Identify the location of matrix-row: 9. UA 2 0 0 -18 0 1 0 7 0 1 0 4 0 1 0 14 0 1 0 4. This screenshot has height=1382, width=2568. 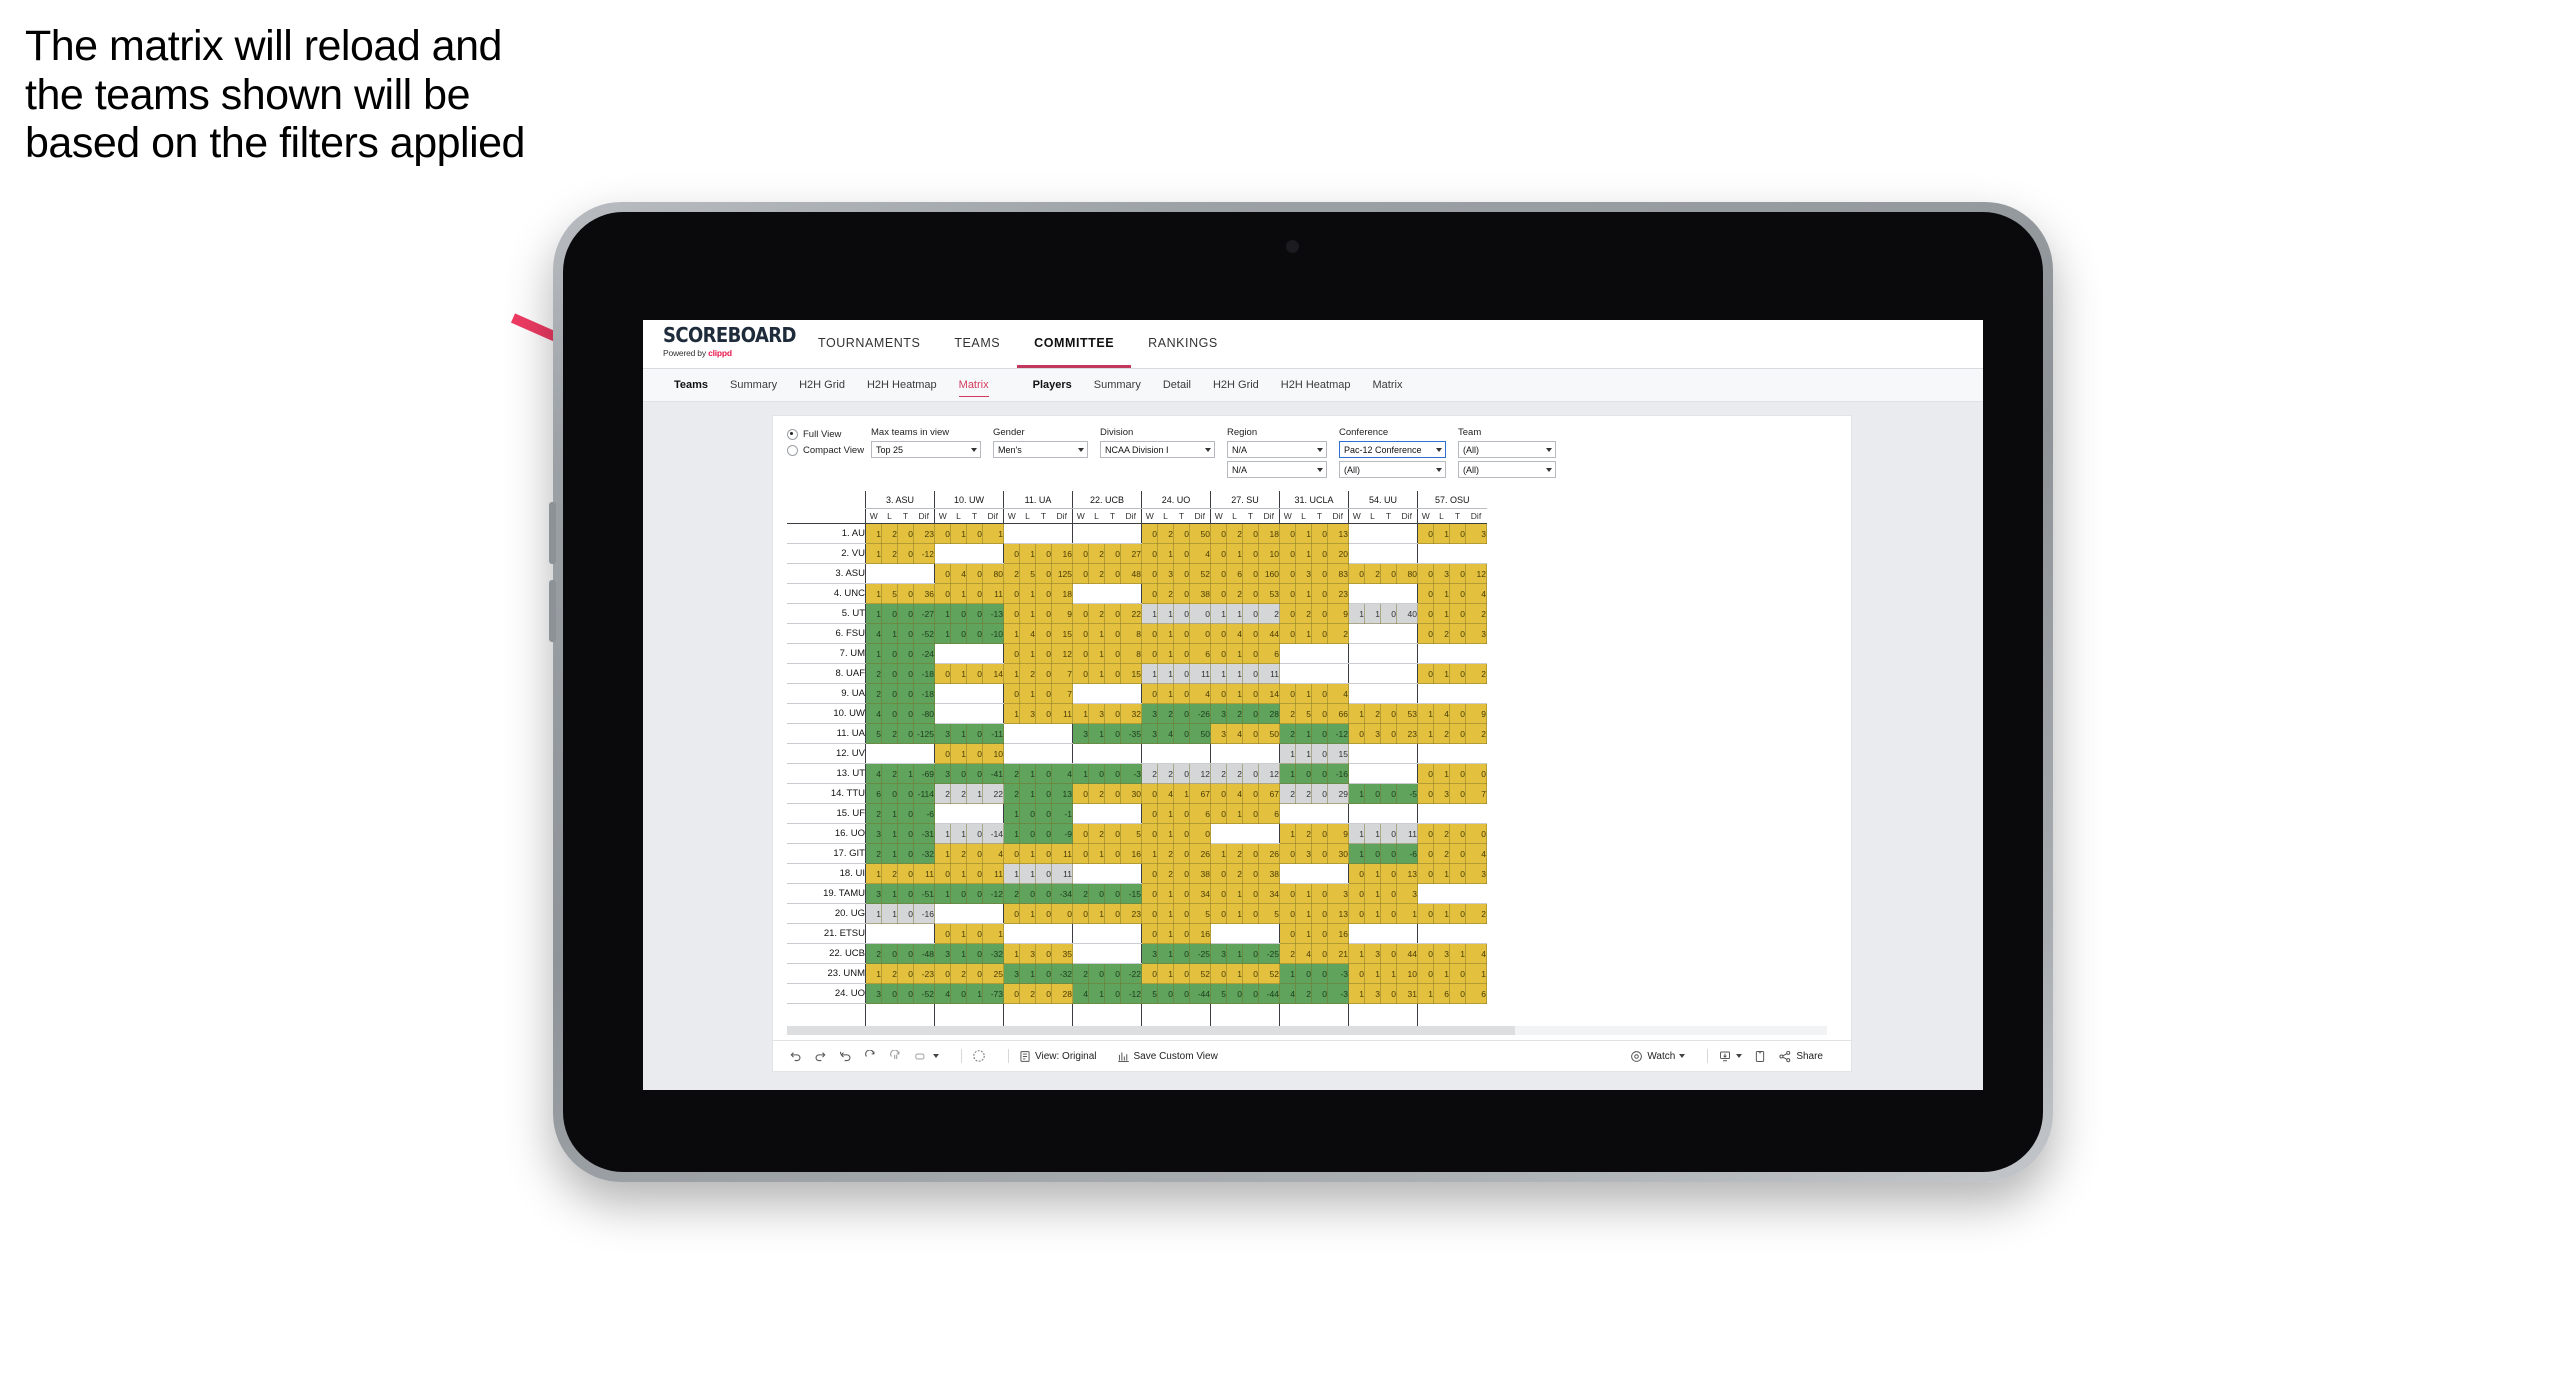
(1137, 693).